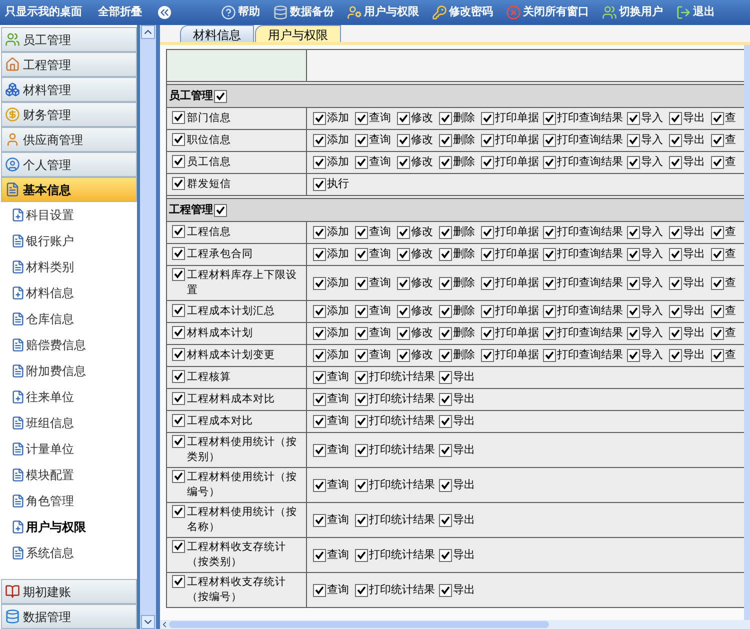 Image resolution: width=750 pixels, height=629 pixels. I want to click on sidebar-item: 计量单位, so click(69, 449).